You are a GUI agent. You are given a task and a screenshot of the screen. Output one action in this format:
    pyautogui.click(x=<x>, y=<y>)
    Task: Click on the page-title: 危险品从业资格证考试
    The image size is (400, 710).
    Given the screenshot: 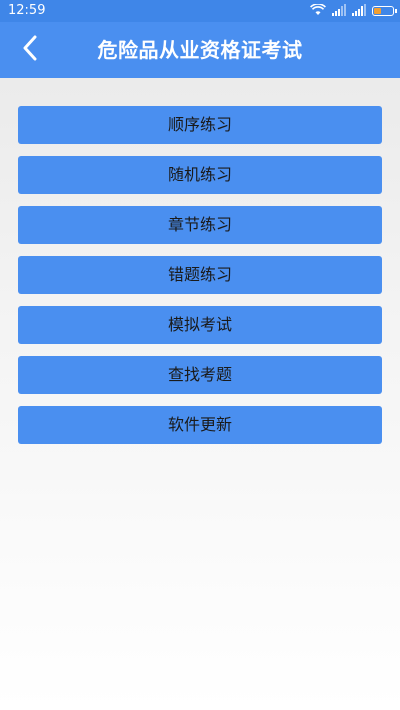 What is the action you would take?
    pyautogui.click(x=200, y=50)
    